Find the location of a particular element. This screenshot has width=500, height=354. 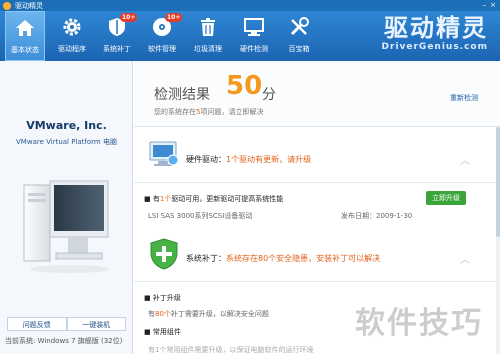

patch-section-header: 系统补丁：系统存在80个安全隐患，安装补丁可以解决 ︿ is located at coordinates (315, 254).